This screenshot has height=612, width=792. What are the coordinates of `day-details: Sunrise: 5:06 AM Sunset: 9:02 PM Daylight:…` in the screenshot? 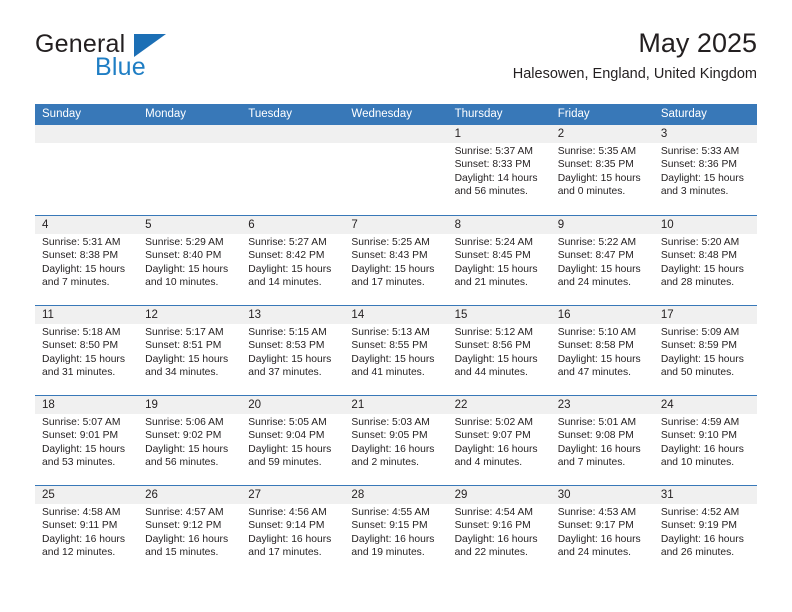 It's located at (190, 443).